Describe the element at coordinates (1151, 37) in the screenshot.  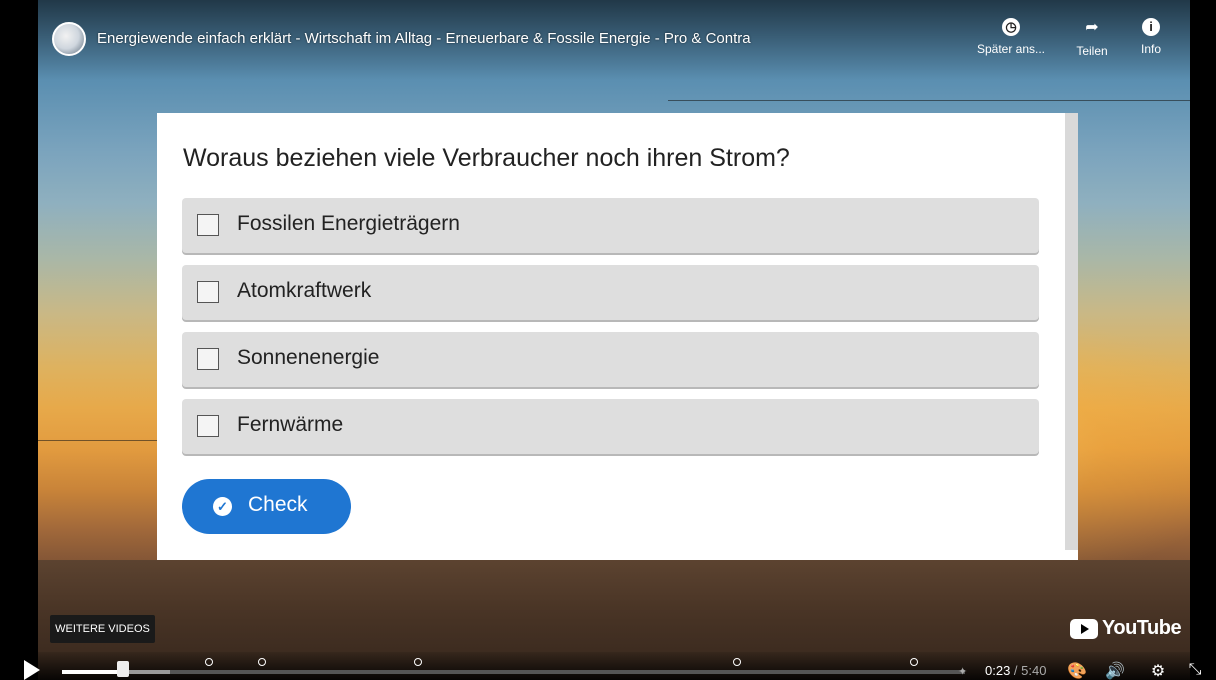
I see `info-button: i Info` at that location.